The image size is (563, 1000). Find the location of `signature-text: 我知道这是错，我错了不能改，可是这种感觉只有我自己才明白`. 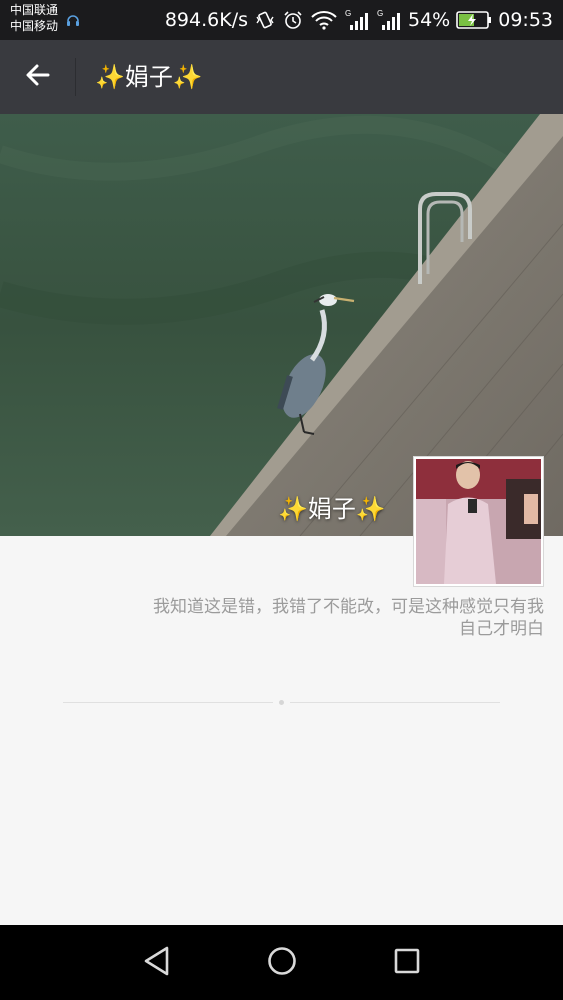

signature-text: 我知道这是错，我错了不能改，可是这种感觉只有我自己才明白 is located at coordinates (348, 618).